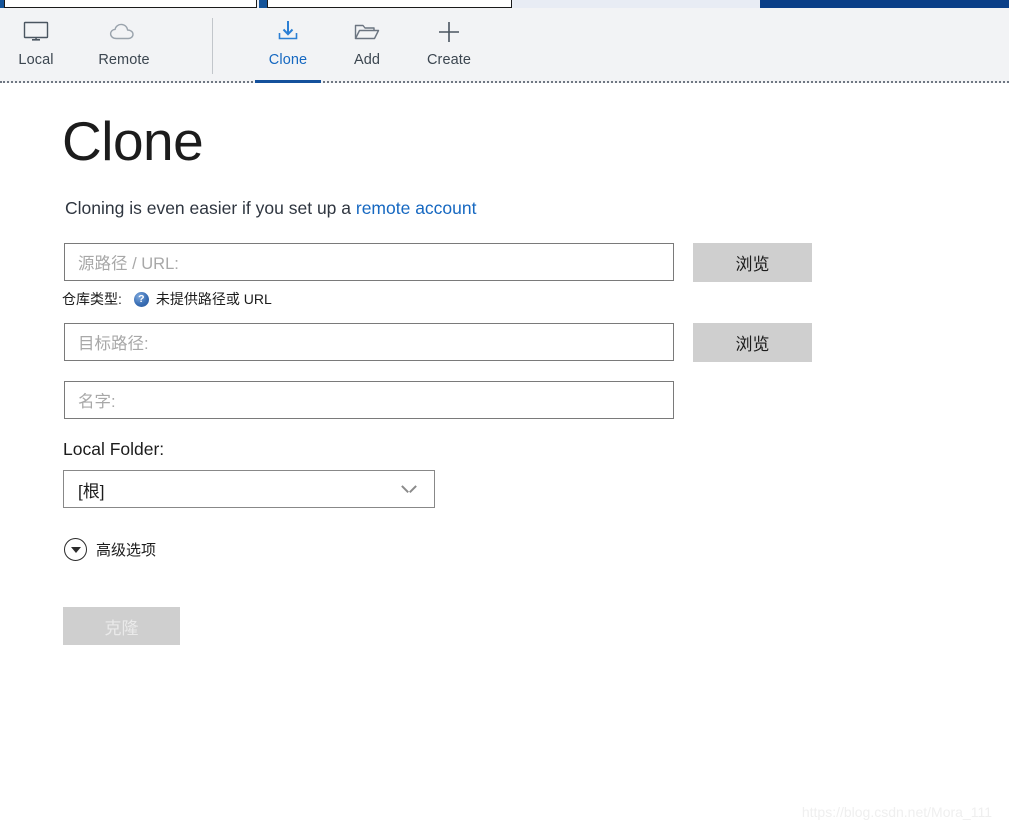  What do you see at coordinates (884, 4) in the screenshot?
I see `tab-item-4-underline` at bounding box center [884, 4].